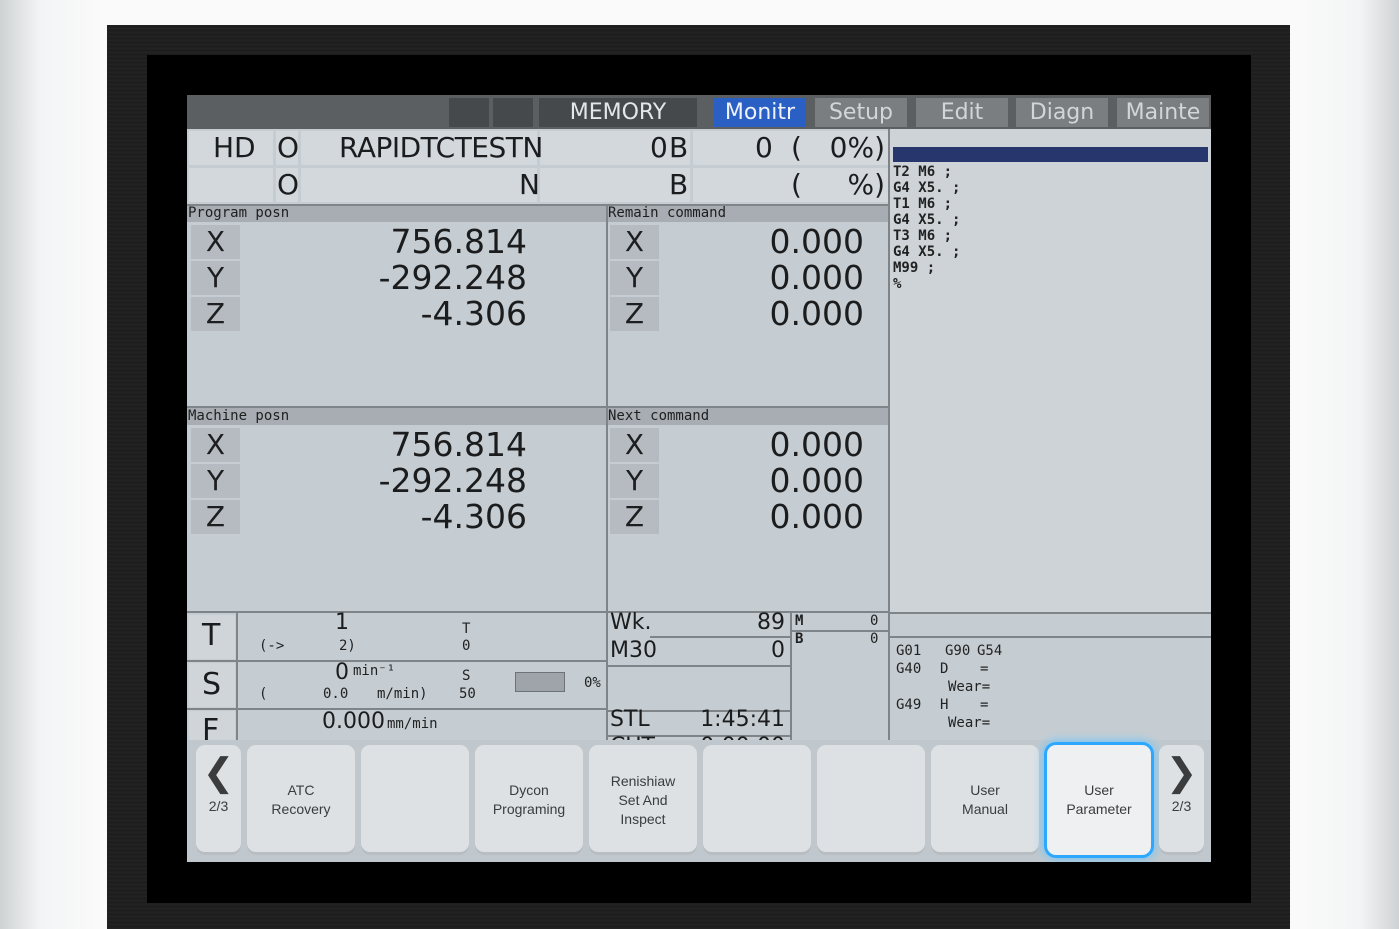 Image resolution: width=1399 pixels, height=929 pixels. I want to click on tool-label: T, so click(211, 635).